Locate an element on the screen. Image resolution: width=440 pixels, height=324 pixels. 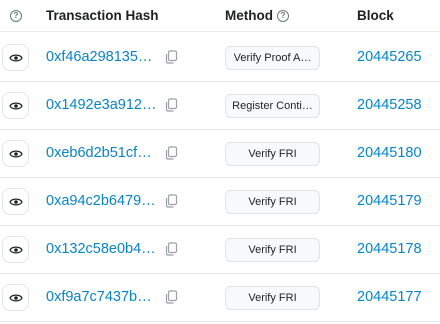
block-number-link: 20445180 is located at coordinates (389, 153).